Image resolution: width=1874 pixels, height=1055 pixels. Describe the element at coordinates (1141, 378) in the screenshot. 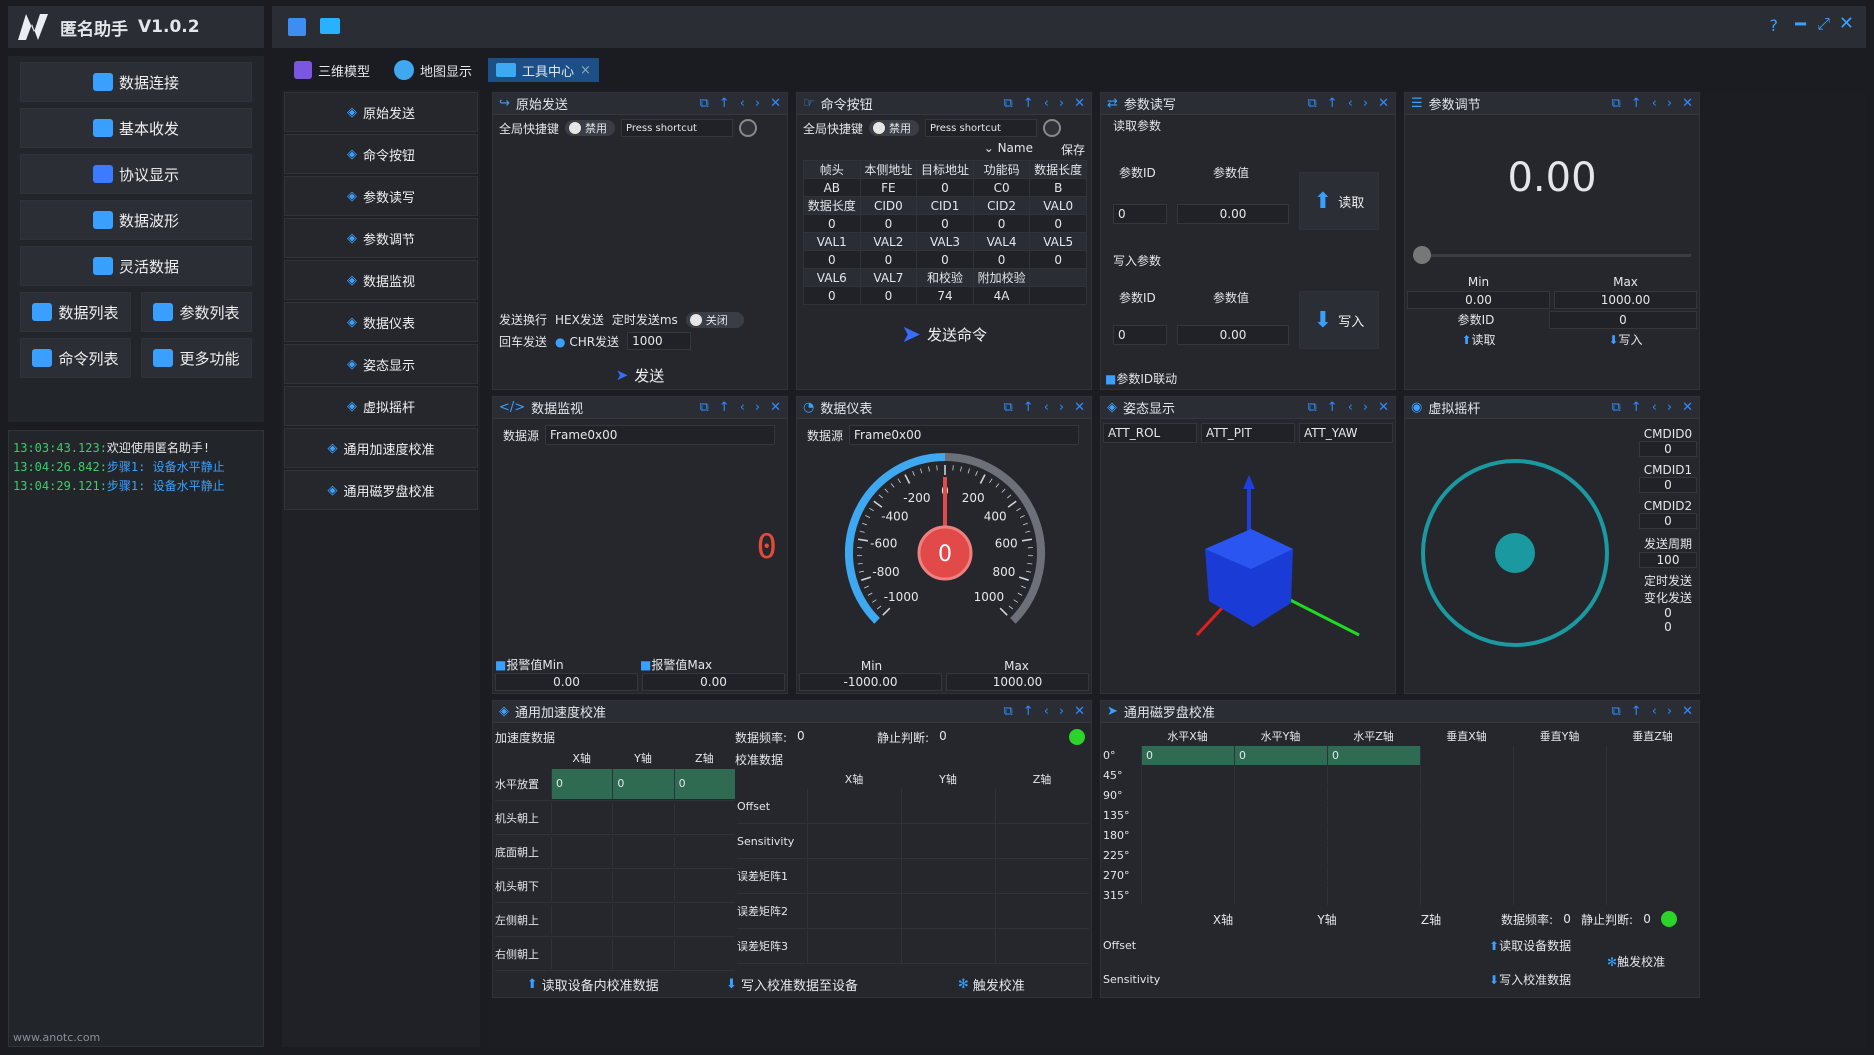

I see `param-link-checkbox: ■参数ID联动` at that location.